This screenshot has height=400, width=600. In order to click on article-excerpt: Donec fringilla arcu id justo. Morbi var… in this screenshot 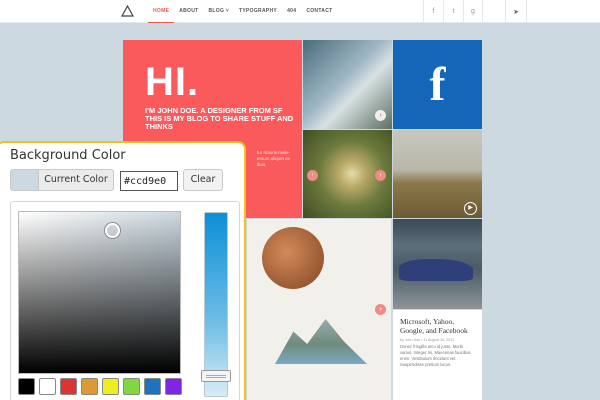, I will do `click(435, 355)`.